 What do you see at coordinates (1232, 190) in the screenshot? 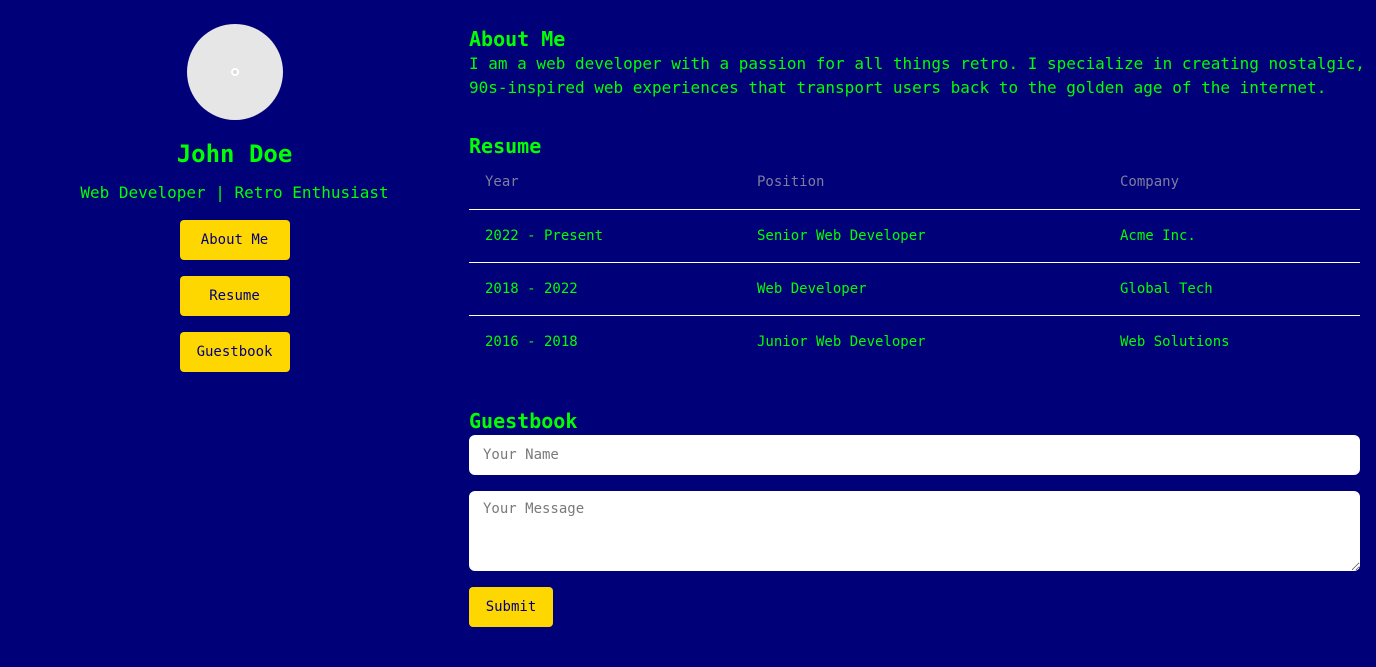
I see `header-company: Company` at bounding box center [1232, 190].